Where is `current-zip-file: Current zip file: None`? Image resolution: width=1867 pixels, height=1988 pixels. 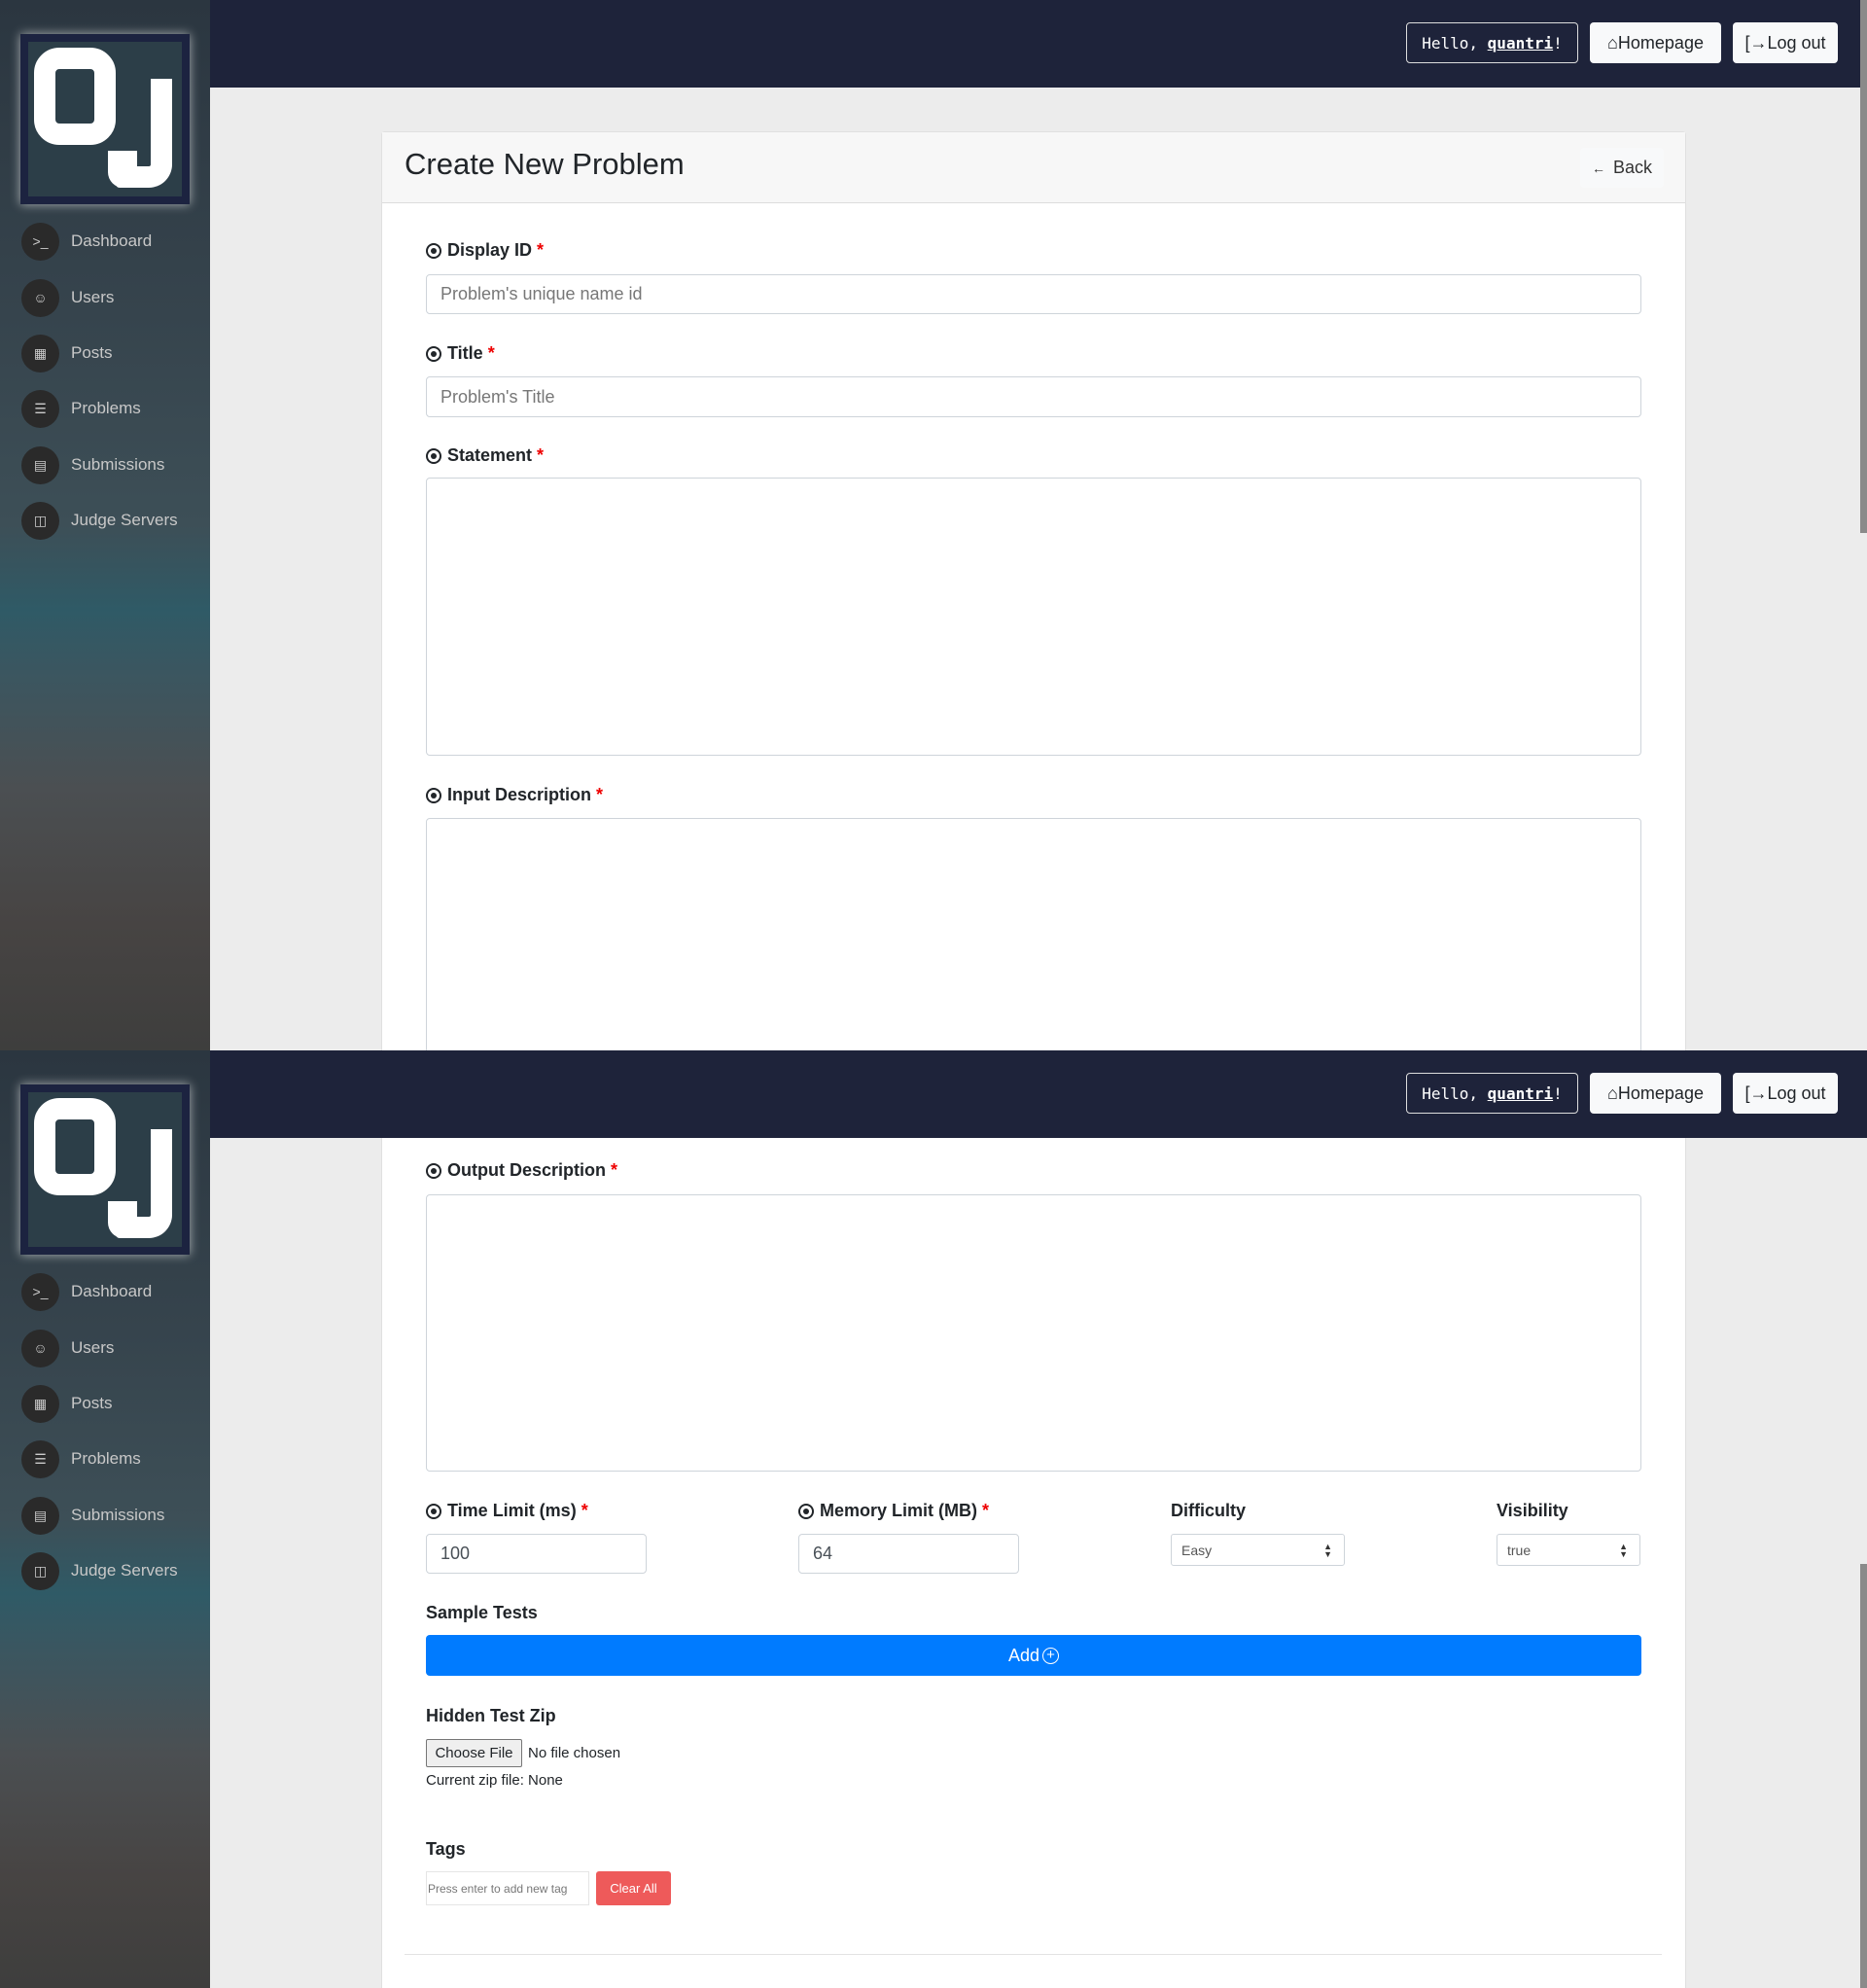 current-zip-file: Current zip file: None is located at coordinates (494, 1780).